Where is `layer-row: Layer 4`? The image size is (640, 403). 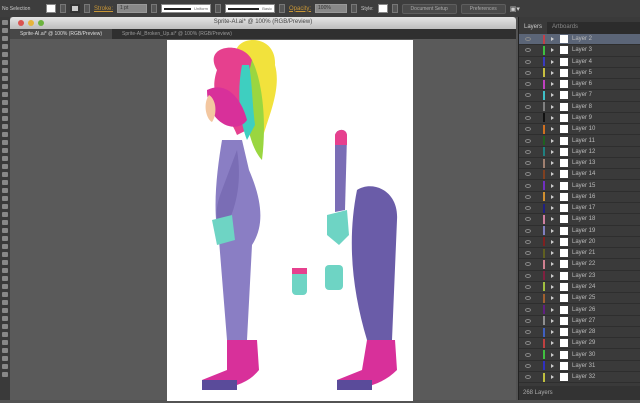 layer-row: Layer 4 is located at coordinates (579, 62).